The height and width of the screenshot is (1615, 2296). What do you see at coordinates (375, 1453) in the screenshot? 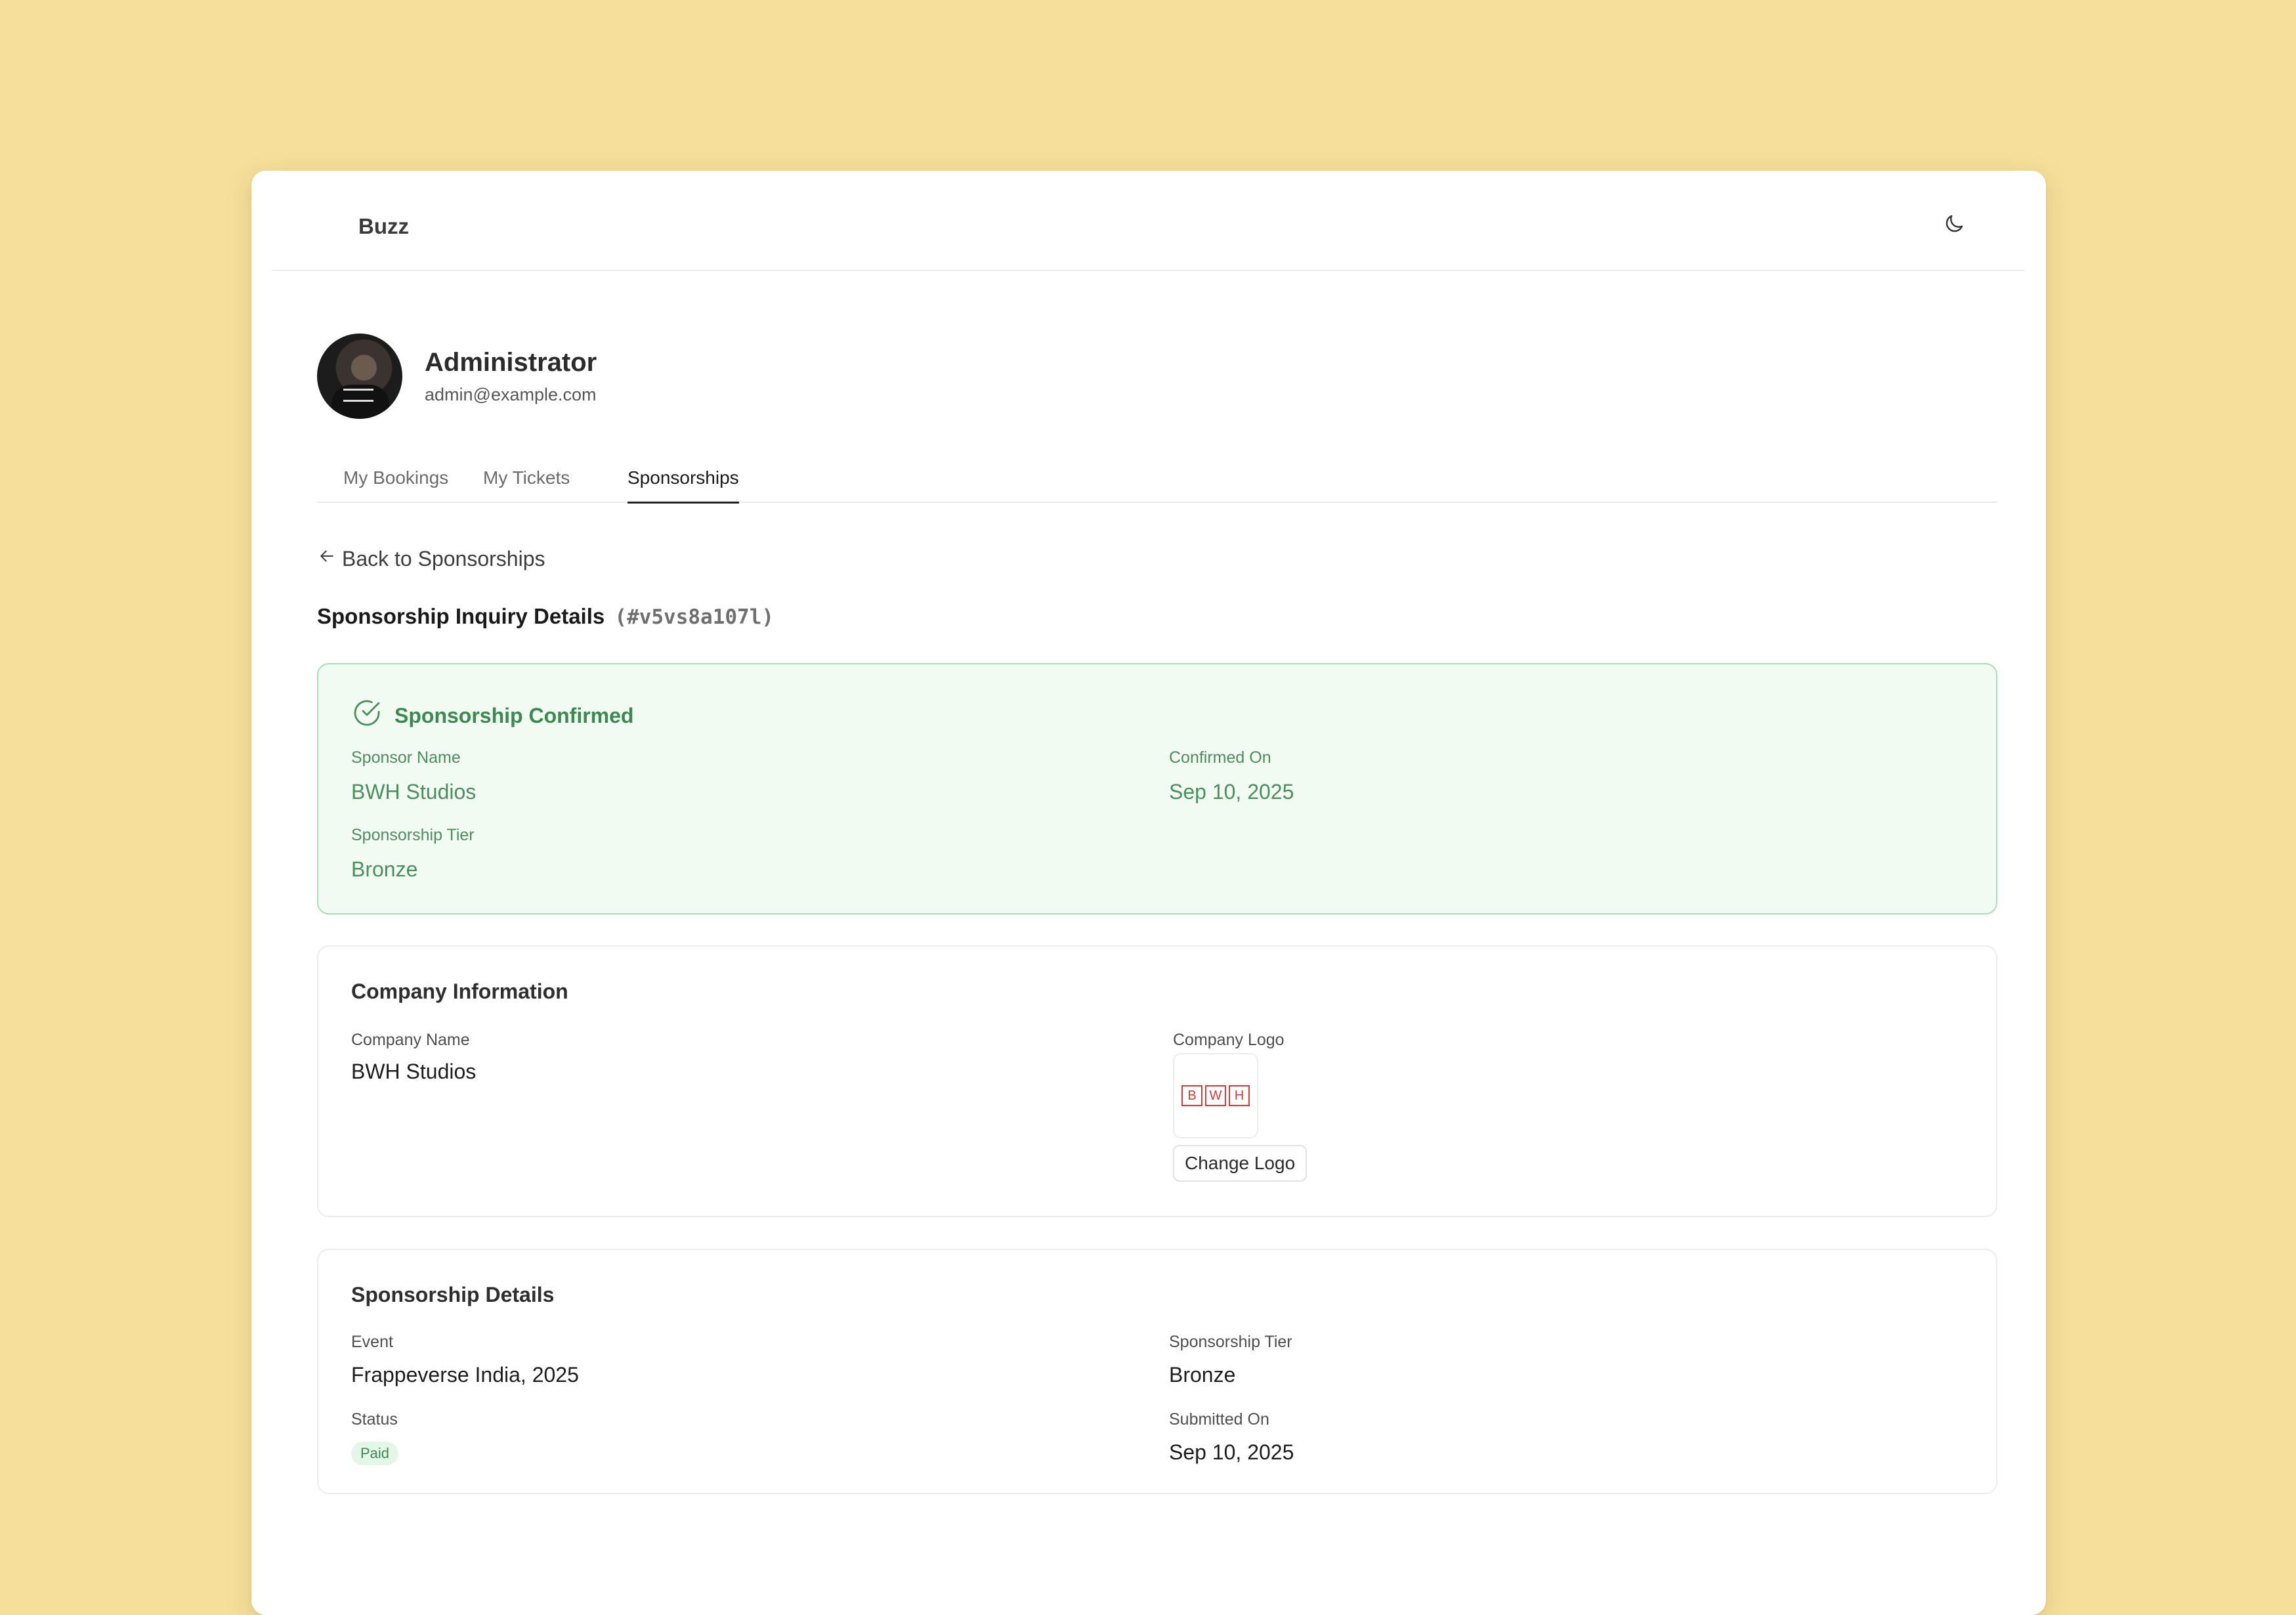
I see `status-badge: Paid` at bounding box center [375, 1453].